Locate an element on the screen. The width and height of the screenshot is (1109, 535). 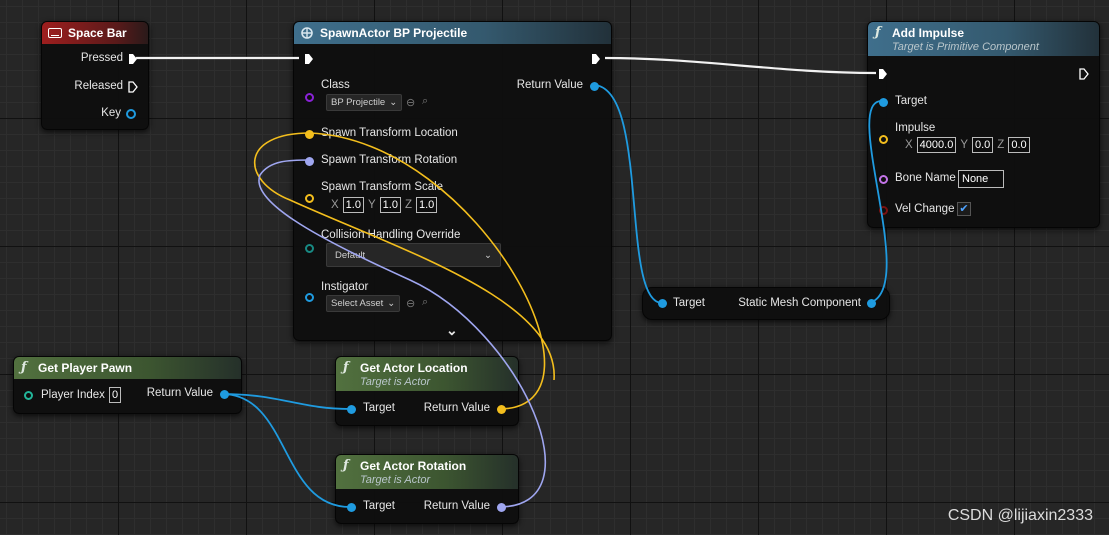
impulse-y-field: 0.0 is located at coordinates (983, 145).